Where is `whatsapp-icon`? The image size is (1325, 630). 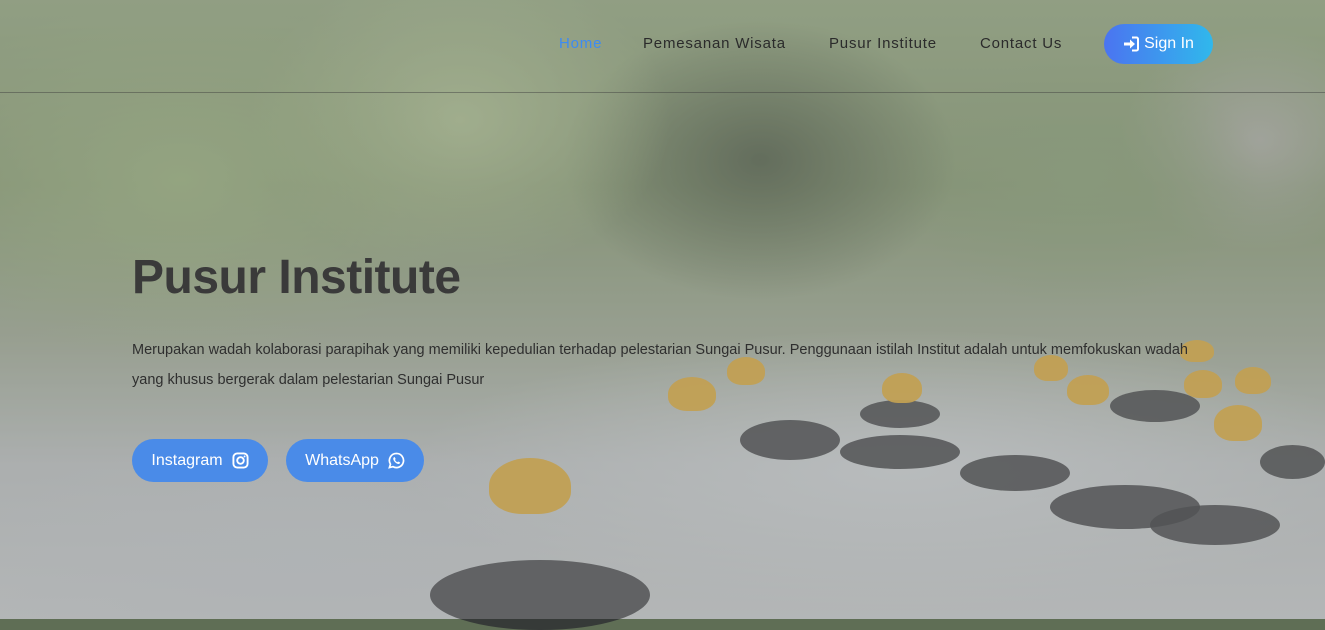
whatsapp-icon is located at coordinates (396, 460).